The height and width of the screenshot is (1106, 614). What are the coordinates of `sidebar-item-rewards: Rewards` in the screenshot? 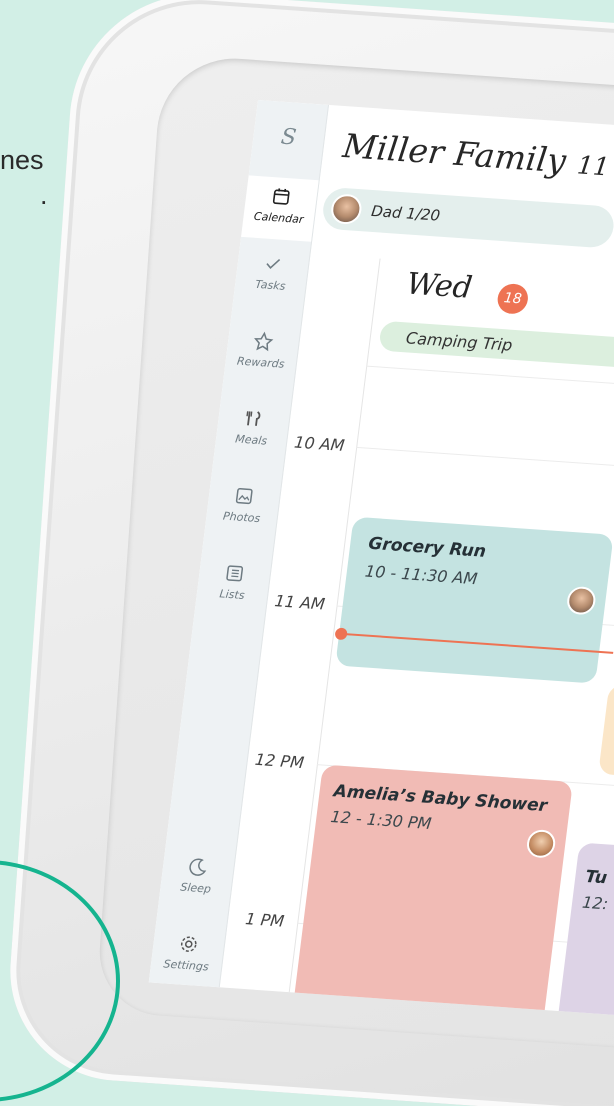 It's located at (262, 350).